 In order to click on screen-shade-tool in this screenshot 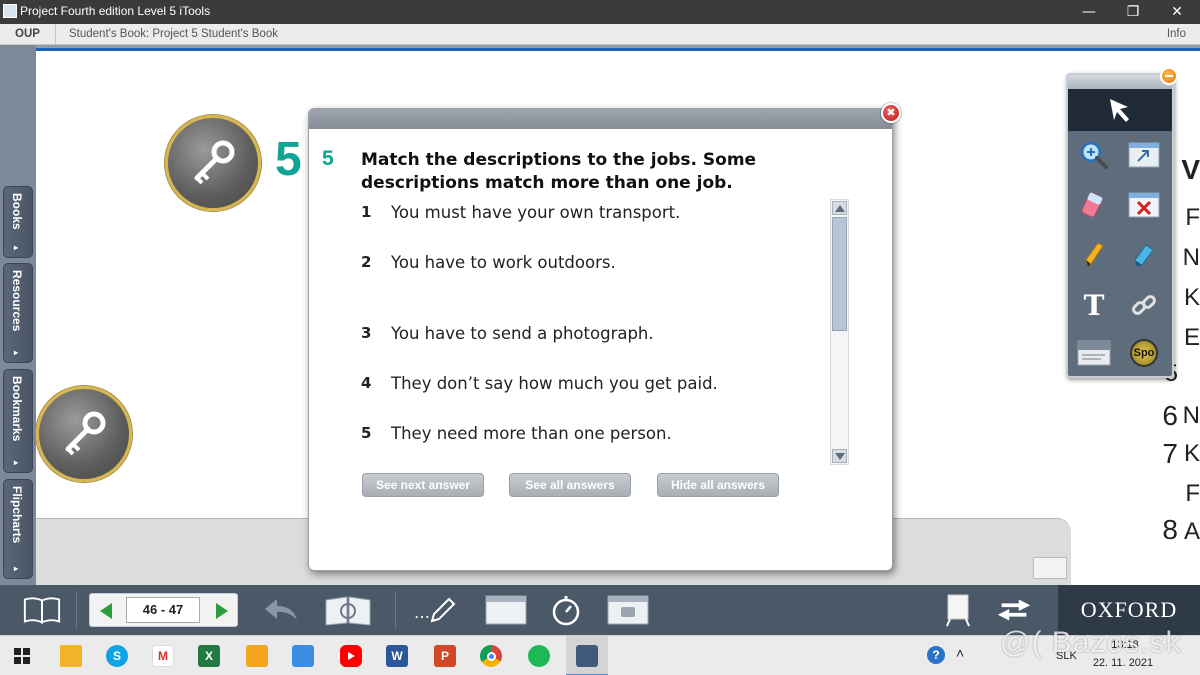, I will do `click(1094, 353)`.